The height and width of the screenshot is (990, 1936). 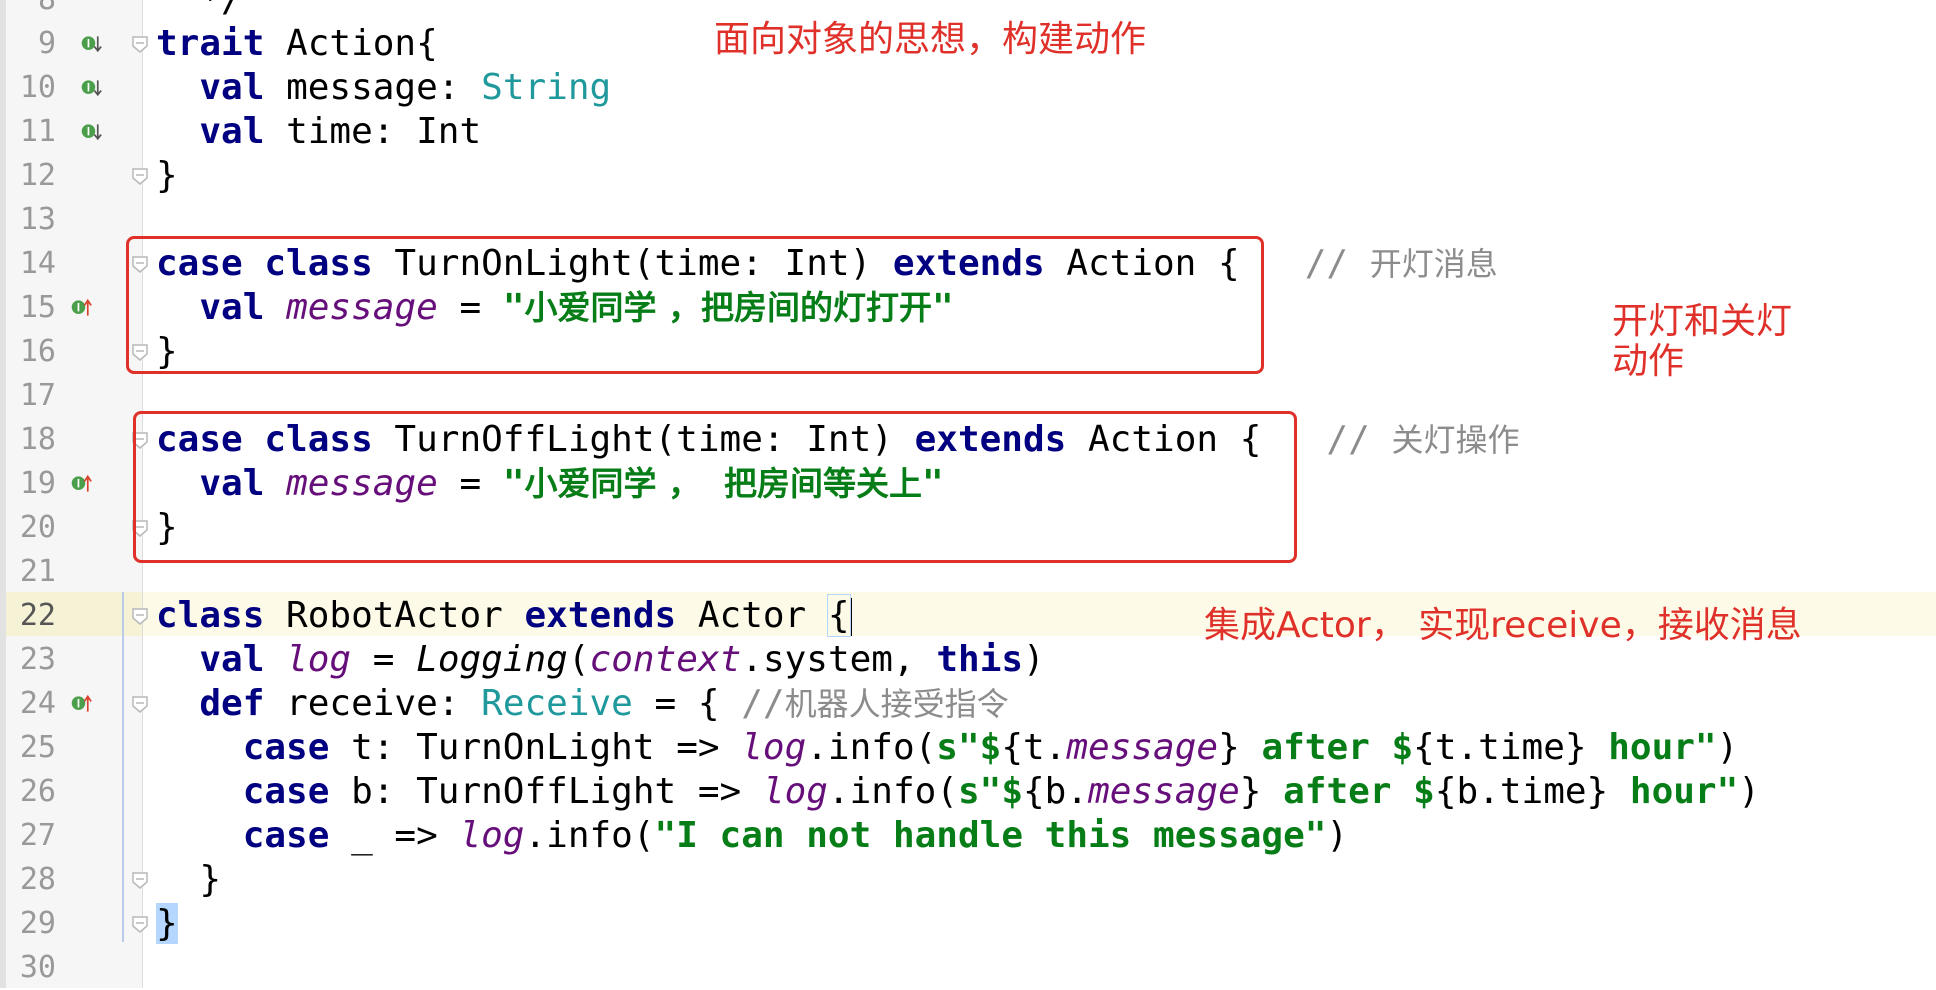 What do you see at coordinates (28, 11) in the screenshot?
I see `line-number: 8` at bounding box center [28, 11].